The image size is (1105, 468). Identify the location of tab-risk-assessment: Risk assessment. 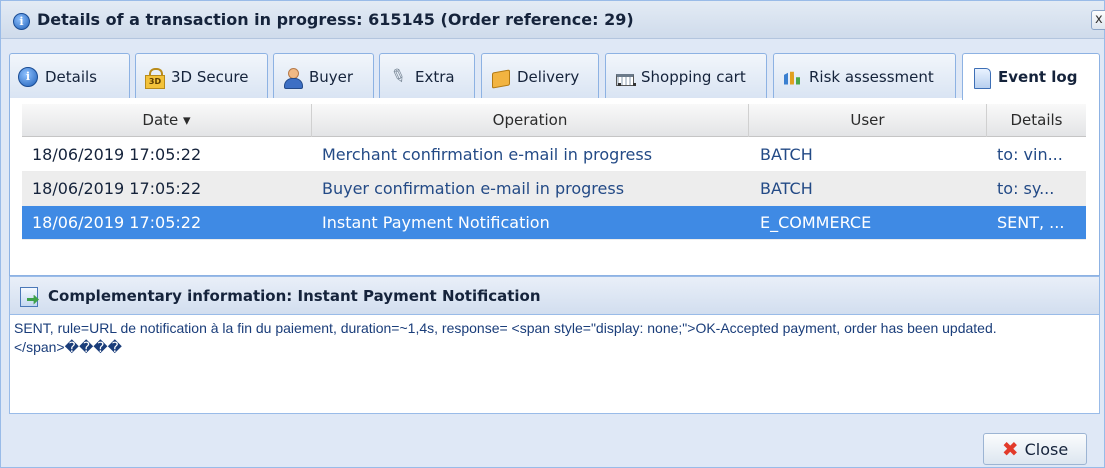
(864, 76).